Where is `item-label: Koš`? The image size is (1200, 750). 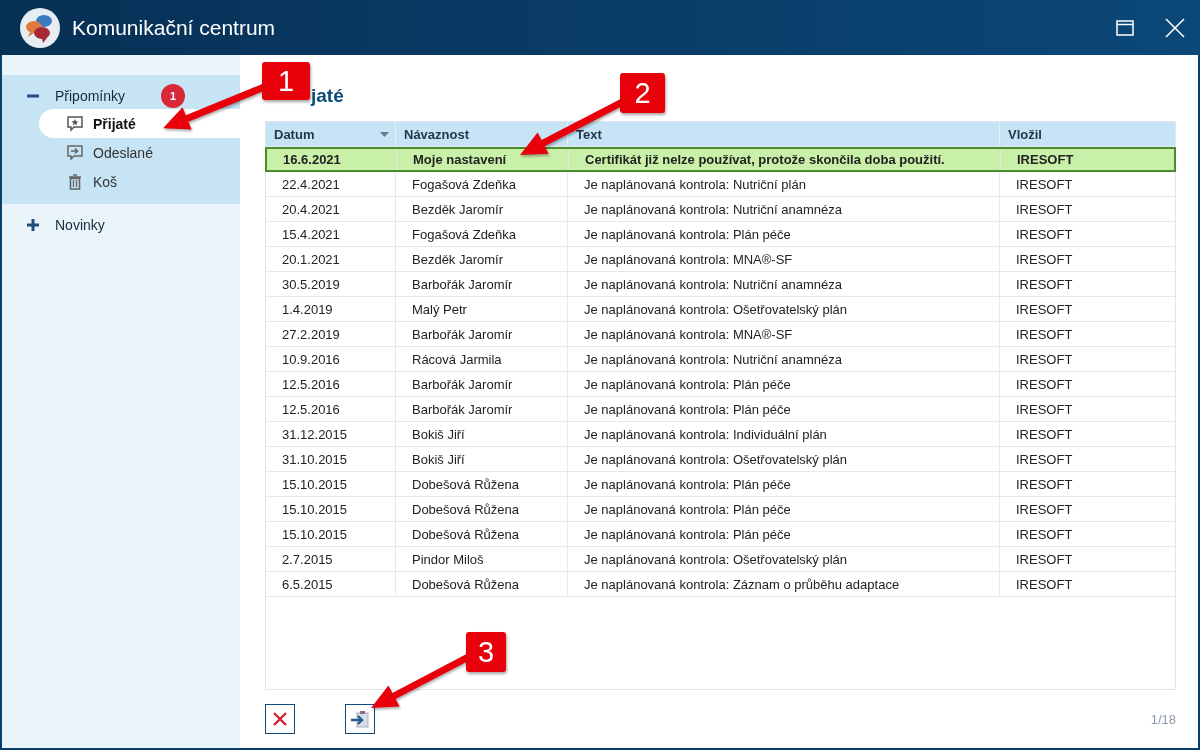 item-label: Koš is located at coordinates (105, 181).